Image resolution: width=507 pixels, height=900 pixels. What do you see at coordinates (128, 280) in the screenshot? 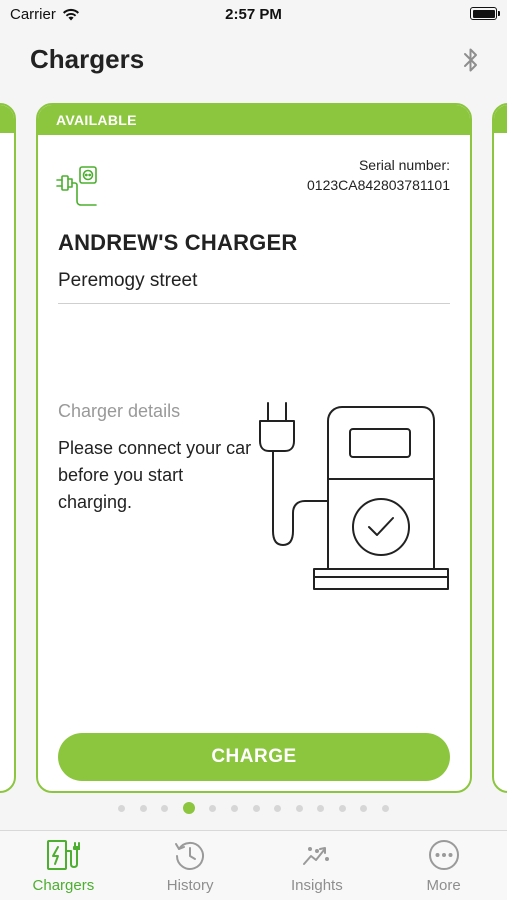
I see `charger-address: Peremogy street` at bounding box center [128, 280].